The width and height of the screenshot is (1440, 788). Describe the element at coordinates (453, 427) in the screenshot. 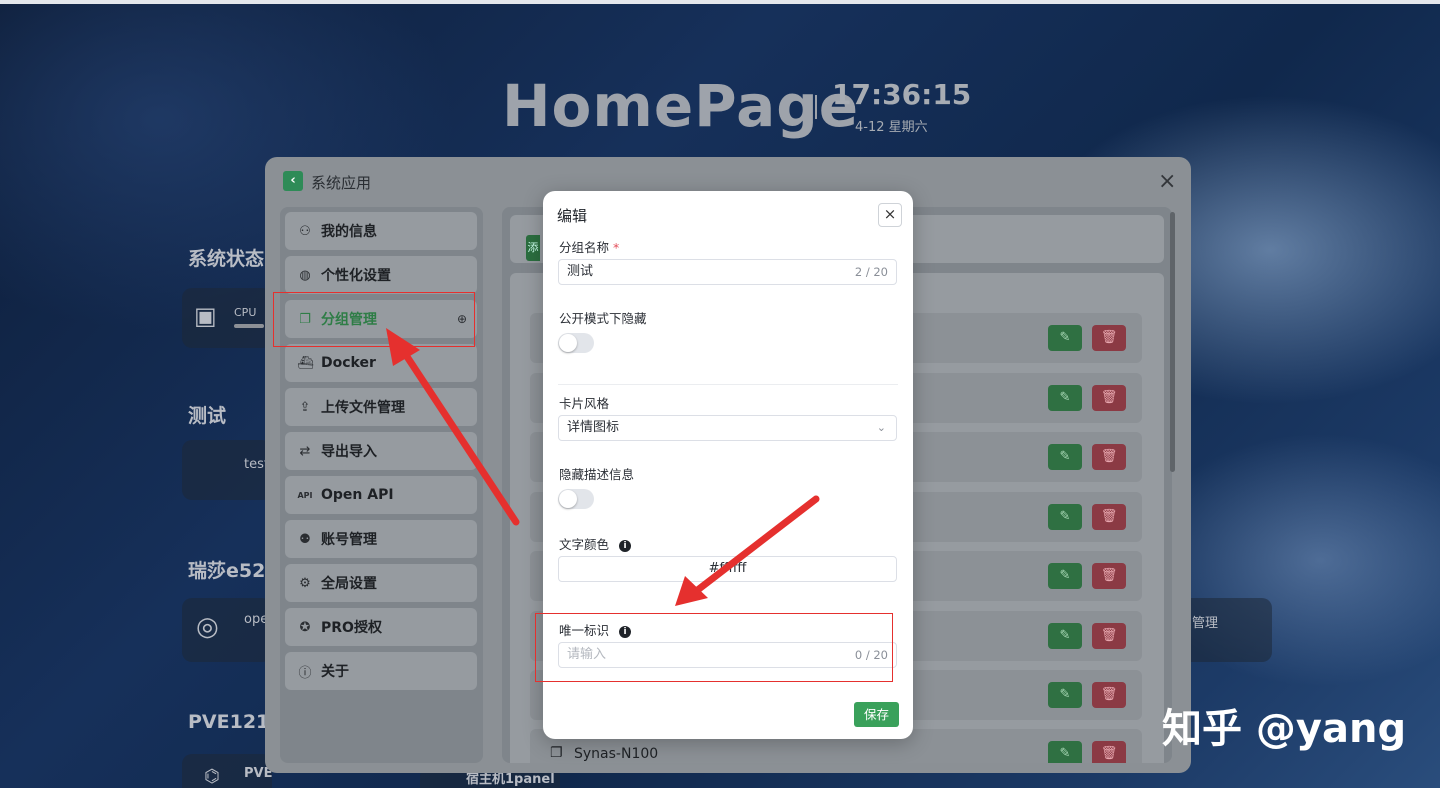

I see `annotation-arrow-left` at that location.